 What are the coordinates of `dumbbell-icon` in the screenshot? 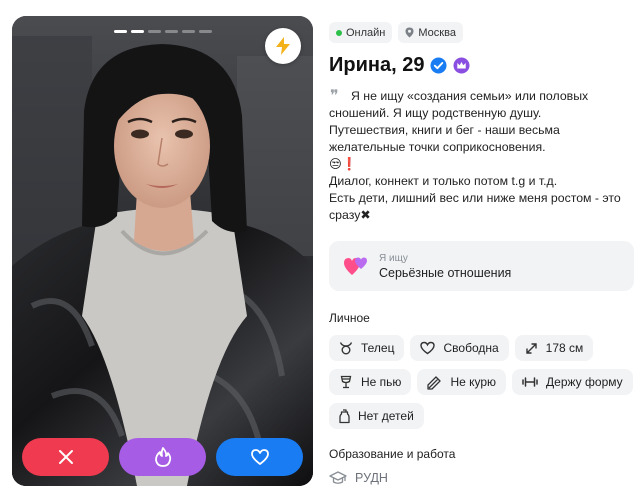 It's located at (530, 382).